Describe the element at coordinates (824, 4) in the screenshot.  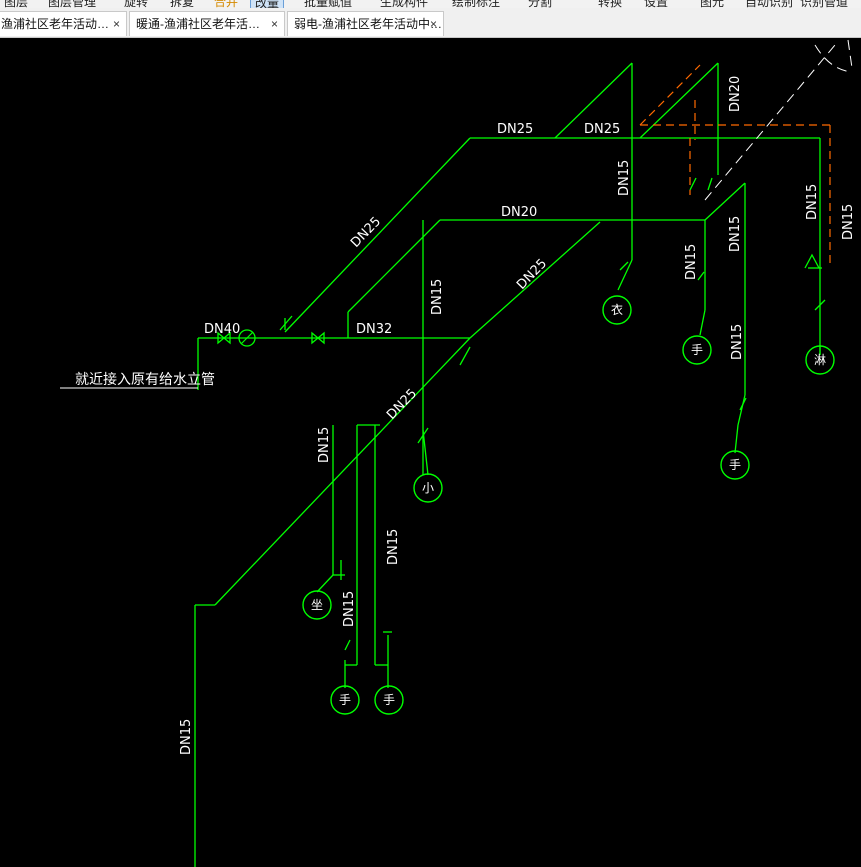
I see `toolbar-item-recognize-pipe: 识别管道` at that location.